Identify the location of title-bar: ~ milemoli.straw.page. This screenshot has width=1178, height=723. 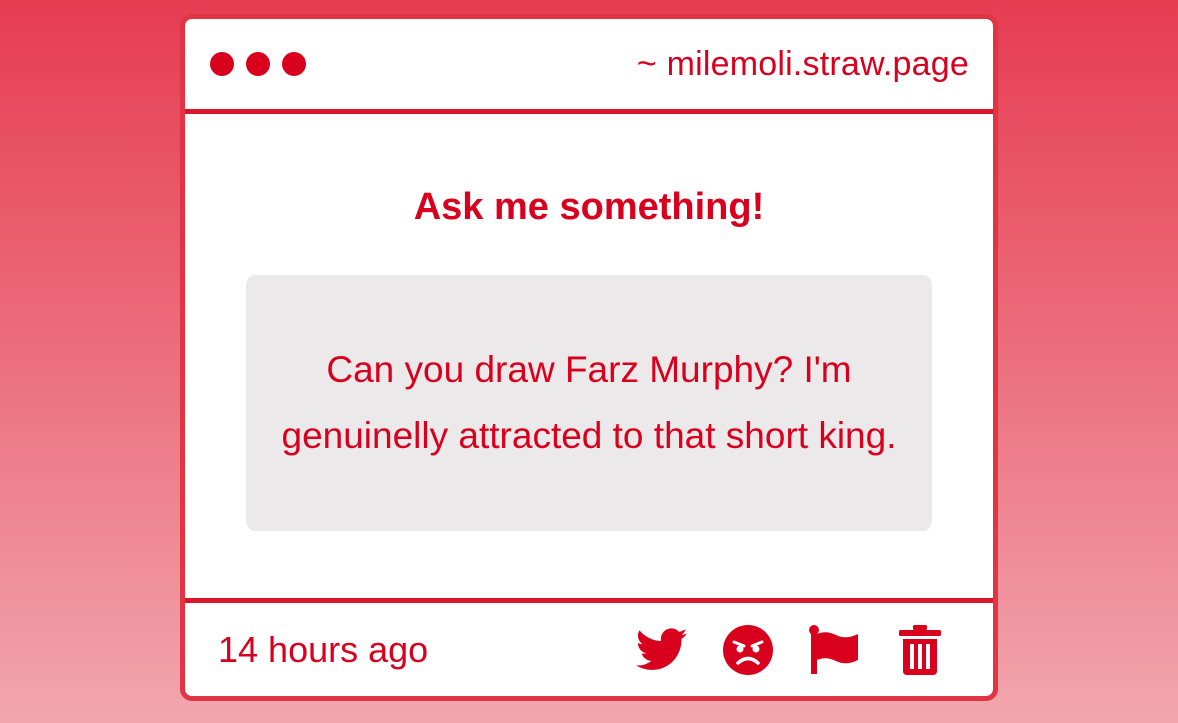
(589, 66).